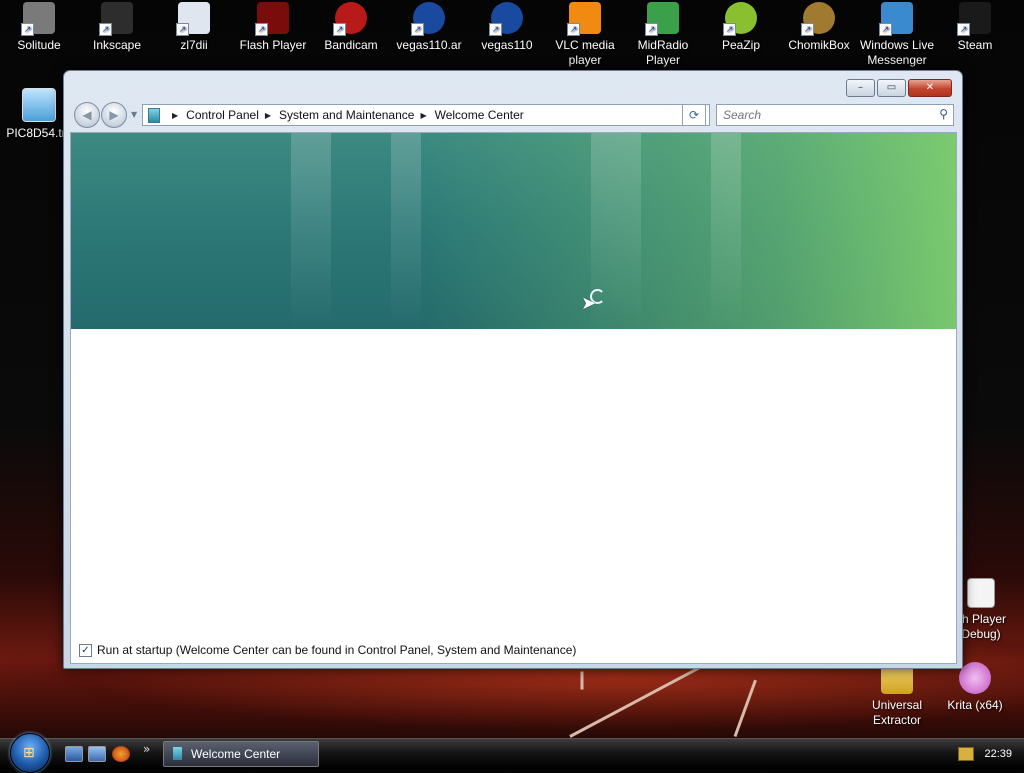 The width and height of the screenshot is (1024, 773). Describe the element at coordinates (273, 45) in the screenshot. I see `desktop-icon-label: Flash Player` at that location.